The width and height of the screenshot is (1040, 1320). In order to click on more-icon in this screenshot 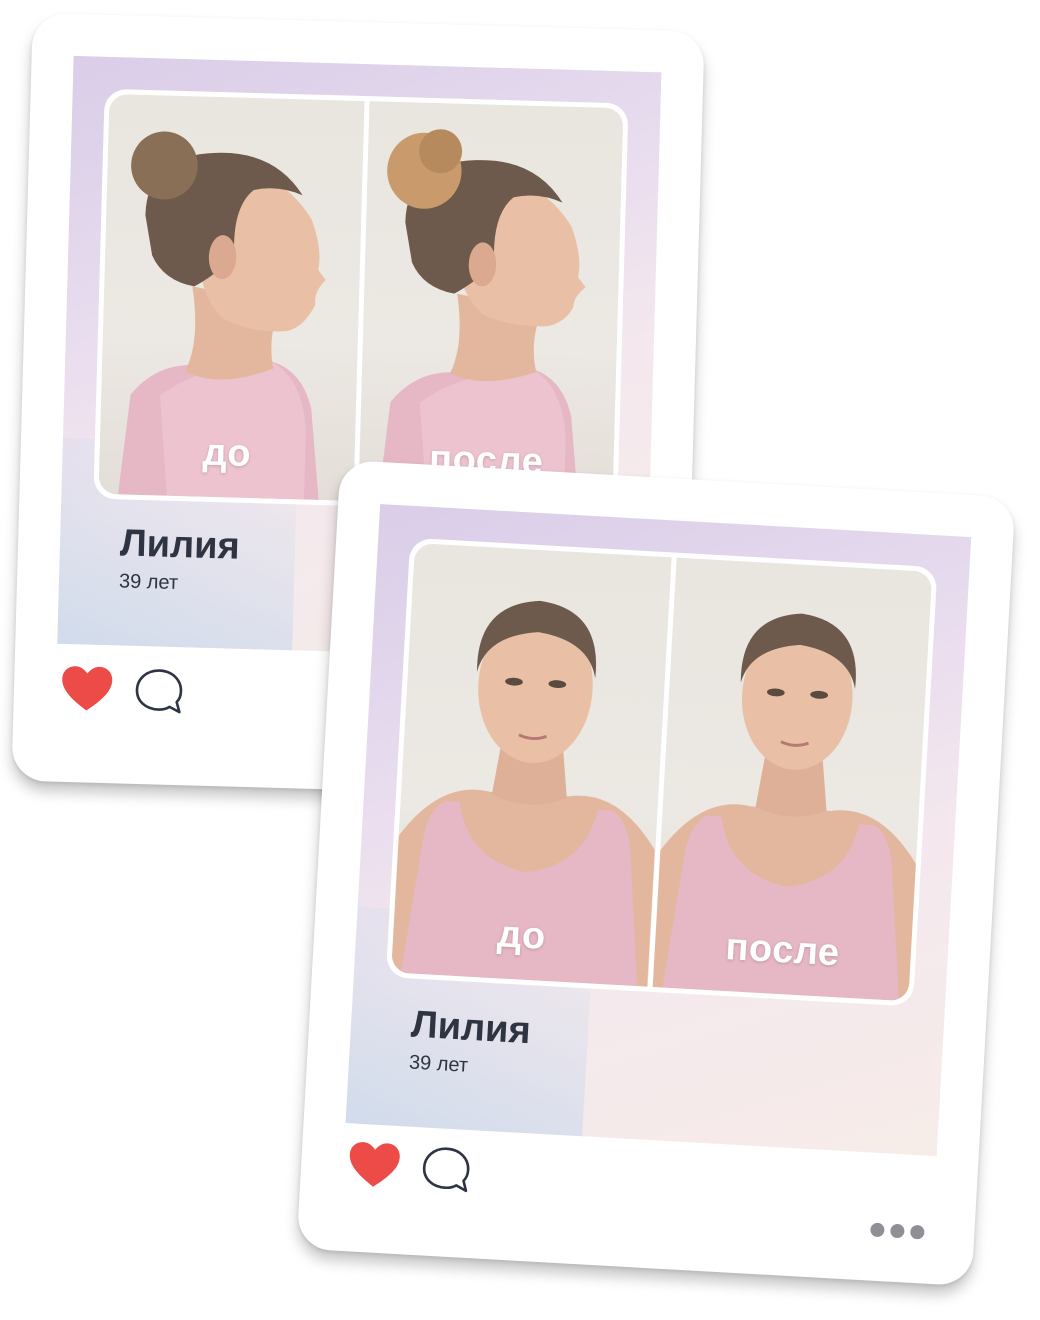, I will do `click(897, 1231)`.